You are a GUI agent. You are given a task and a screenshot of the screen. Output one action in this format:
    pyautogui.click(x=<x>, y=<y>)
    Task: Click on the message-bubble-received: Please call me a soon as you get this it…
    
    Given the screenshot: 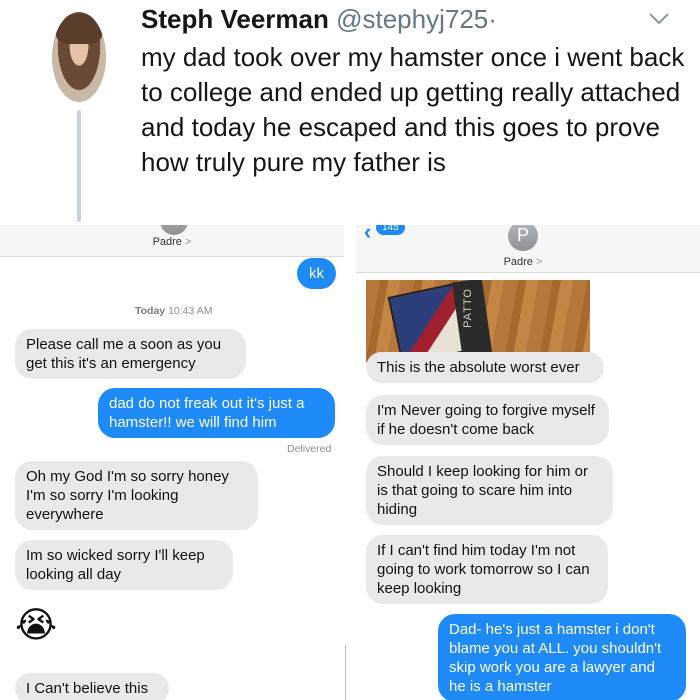 What is the action you would take?
    pyautogui.click(x=130, y=354)
    